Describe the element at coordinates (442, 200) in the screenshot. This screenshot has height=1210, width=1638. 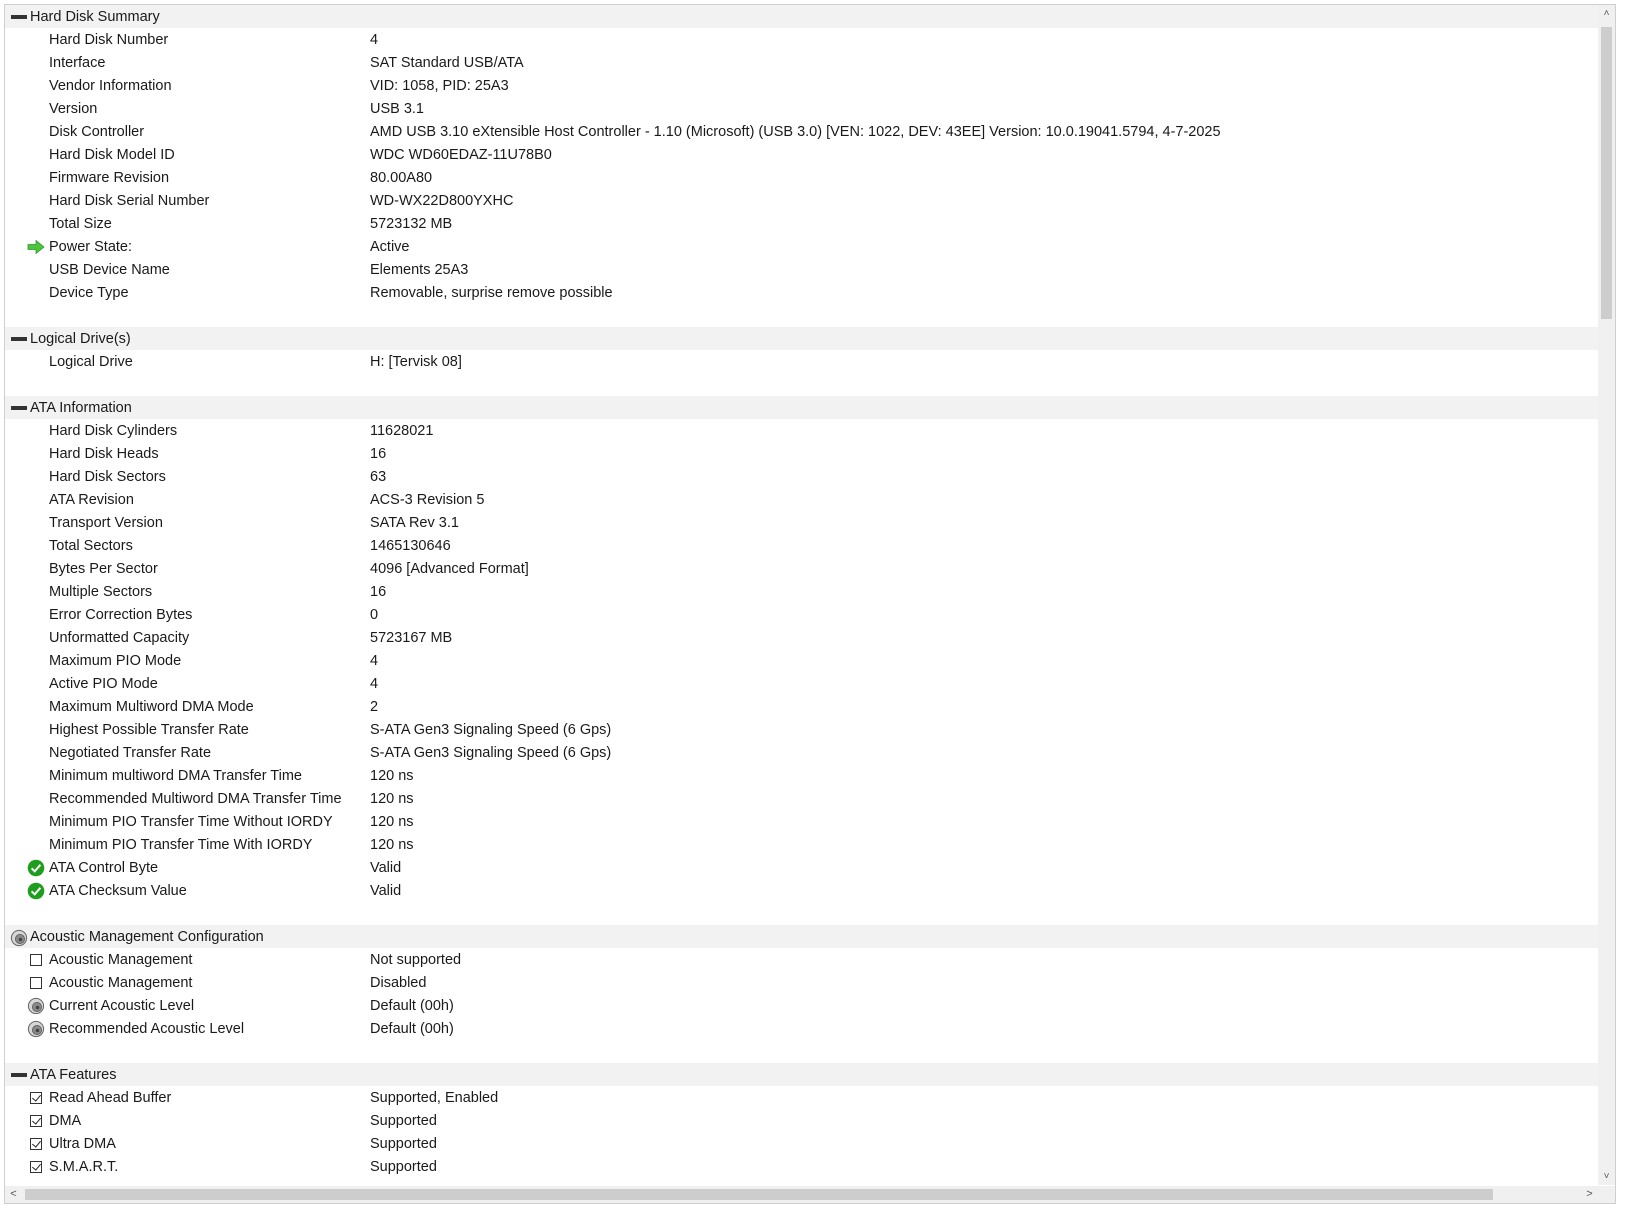
I see `property-value: WD-WX22D800YXHC` at that location.